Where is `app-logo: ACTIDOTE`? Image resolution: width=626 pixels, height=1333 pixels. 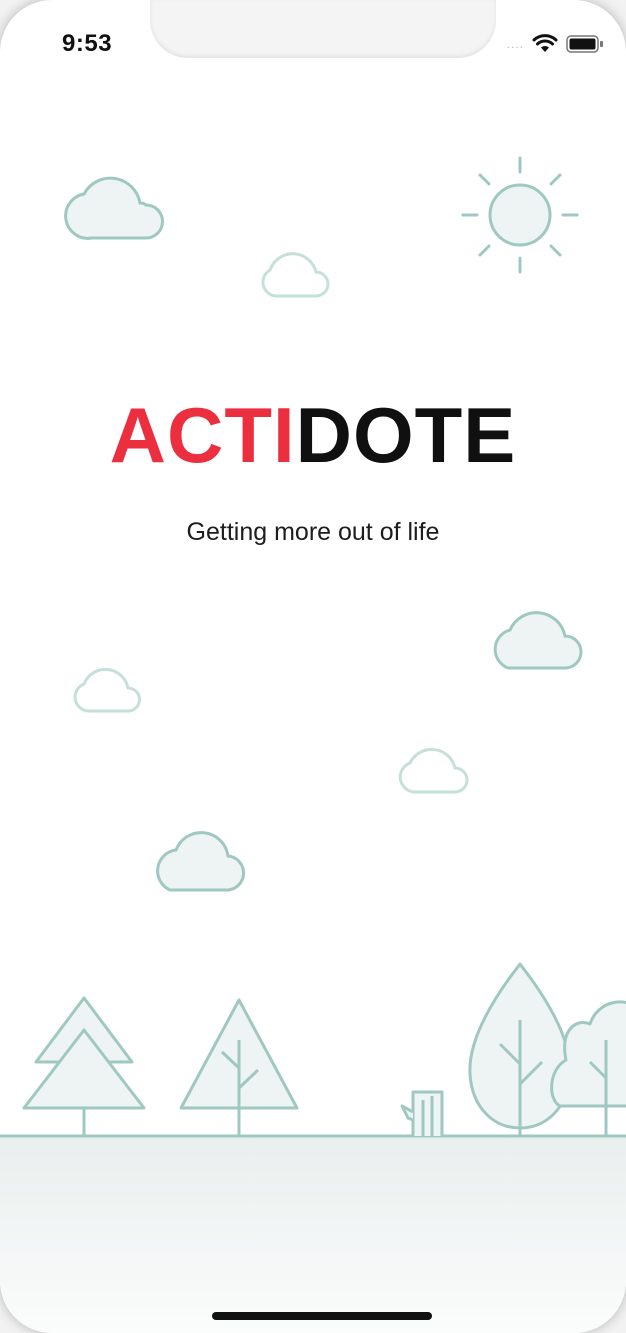
app-logo: ACTIDOTE is located at coordinates (313, 435).